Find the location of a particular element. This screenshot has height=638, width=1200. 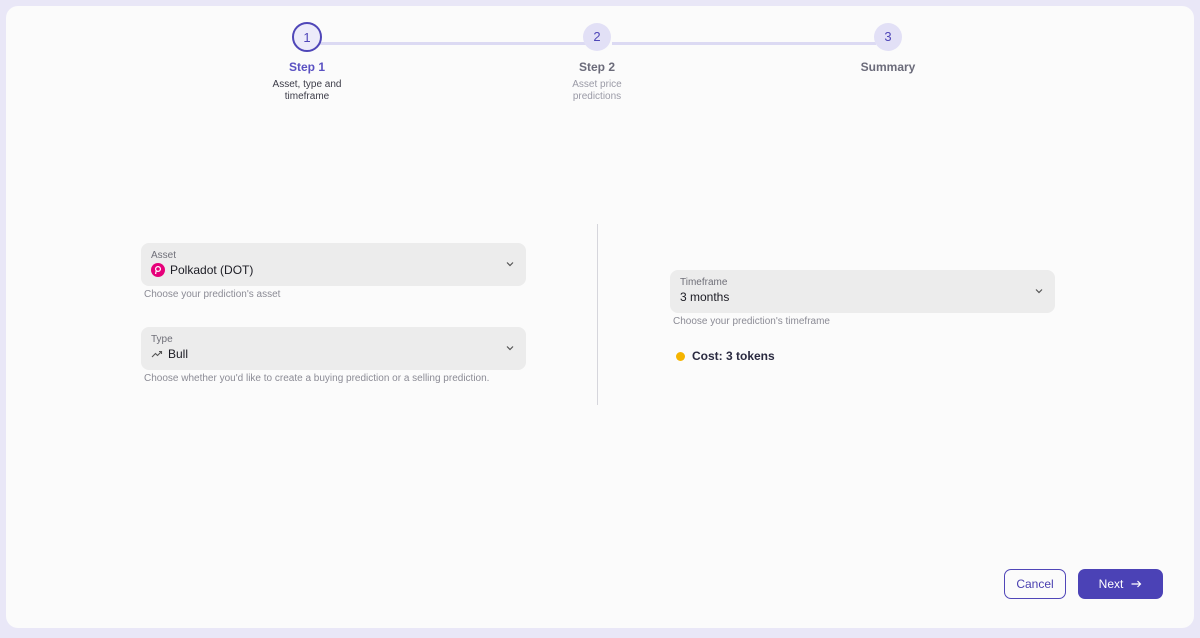

asset-helper: Choose your prediction's asset is located at coordinates (212, 294).